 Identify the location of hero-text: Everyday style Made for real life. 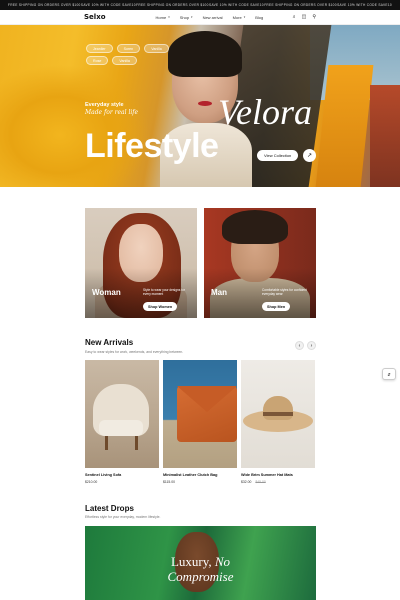
(111, 109).